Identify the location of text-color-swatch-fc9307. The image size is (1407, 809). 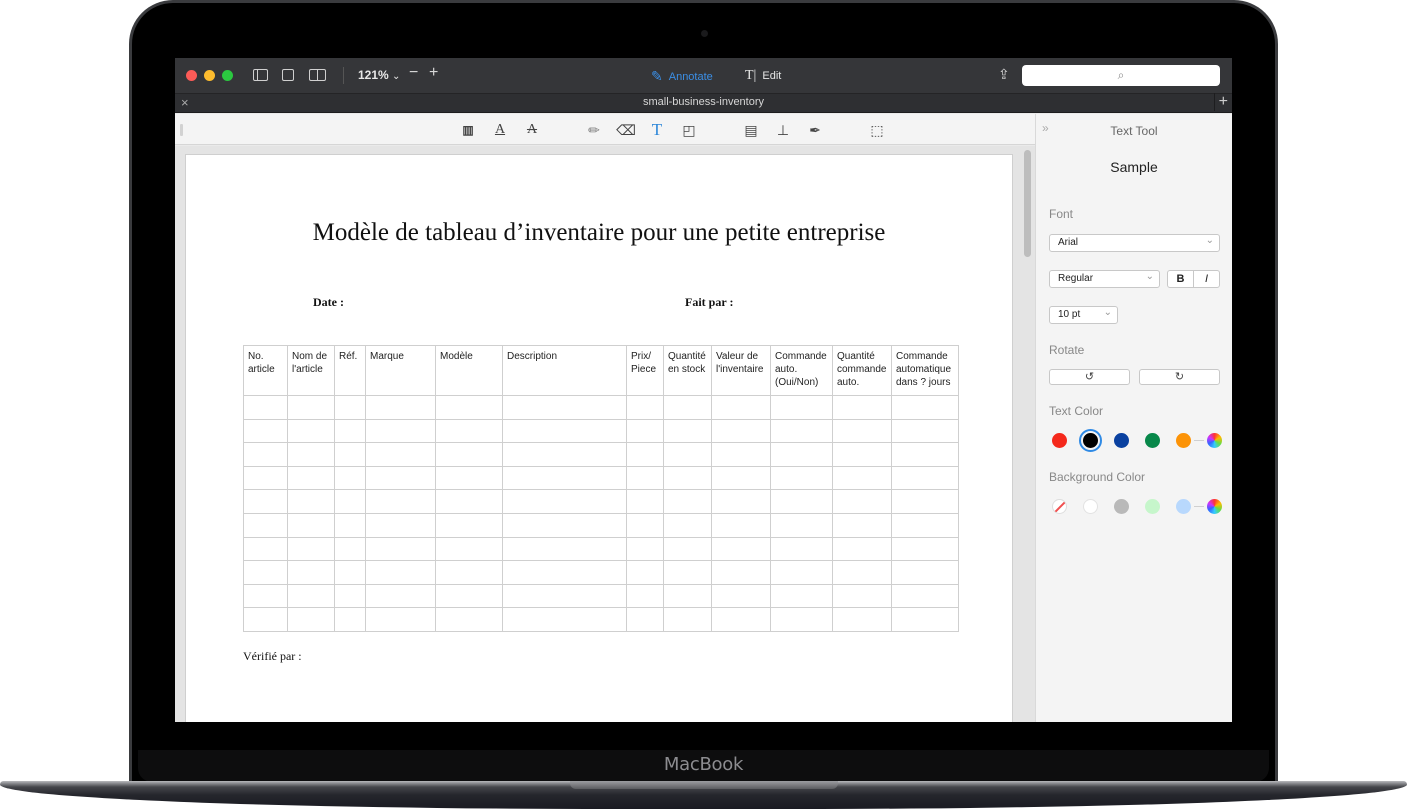
(1183, 440).